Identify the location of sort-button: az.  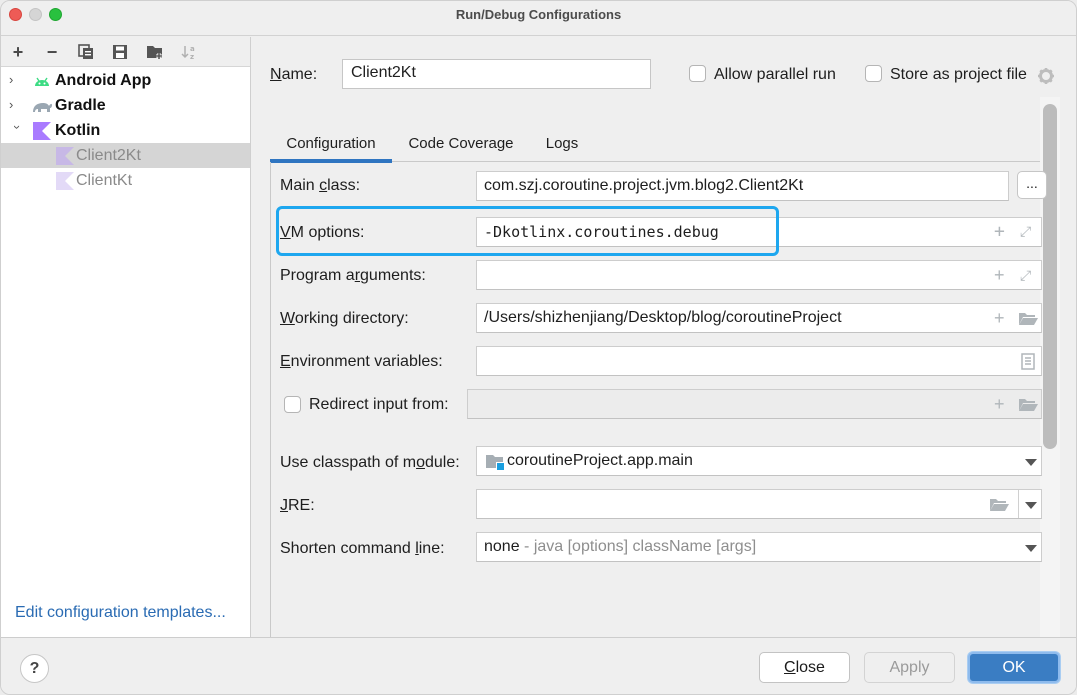
(189, 52).